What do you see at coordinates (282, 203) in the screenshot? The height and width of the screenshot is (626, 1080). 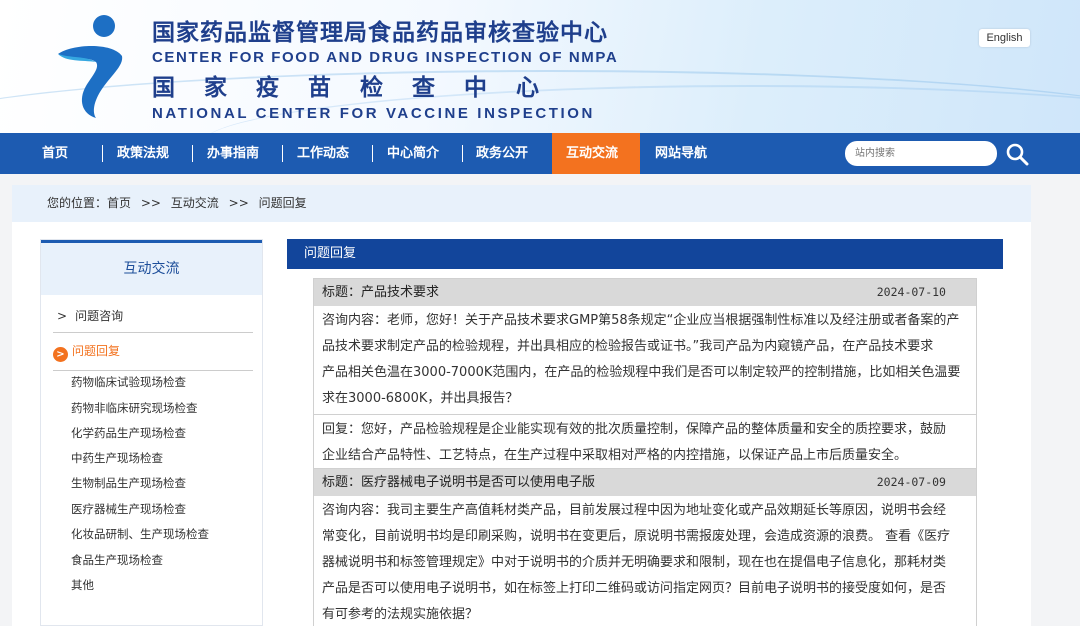 I see `breadcrumb-current: 问题回复` at bounding box center [282, 203].